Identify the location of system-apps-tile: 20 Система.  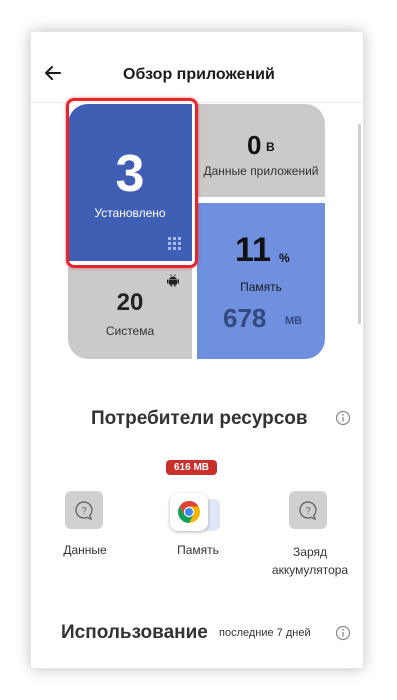
(130, 313).